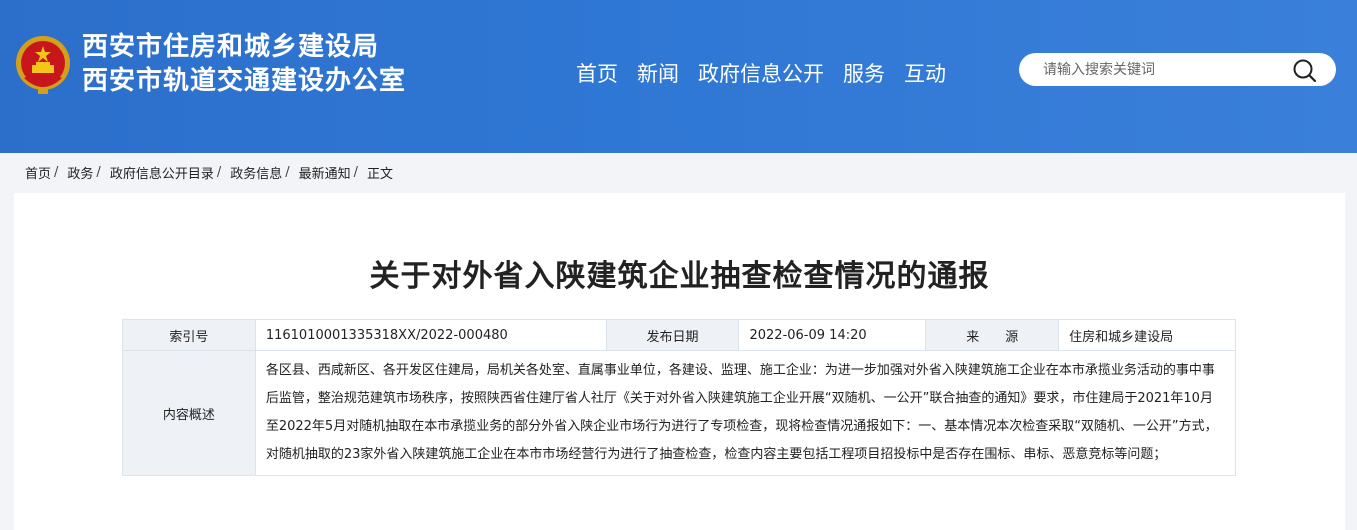 The height and width of the screenshot is (530, 1357). I want to click on main-nav: 首页 新闻 政府信息公开 服务 互动, so click(770, 74).